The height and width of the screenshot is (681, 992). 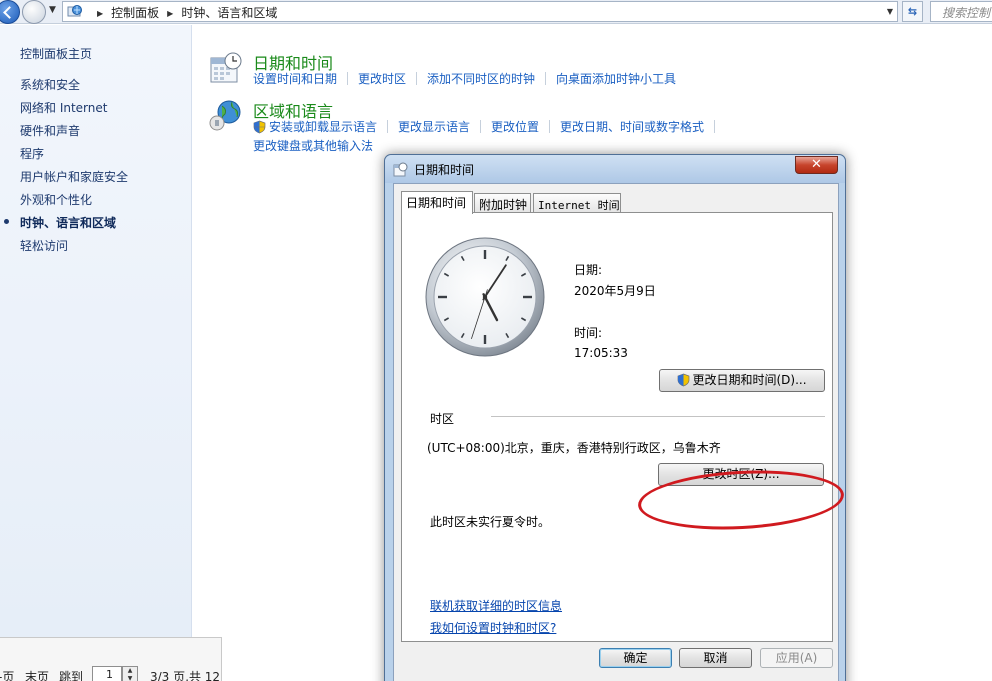 I want to click on how-to-set-clock-link: 我如何设置时钟和时区?, so click(x=493, y=627).